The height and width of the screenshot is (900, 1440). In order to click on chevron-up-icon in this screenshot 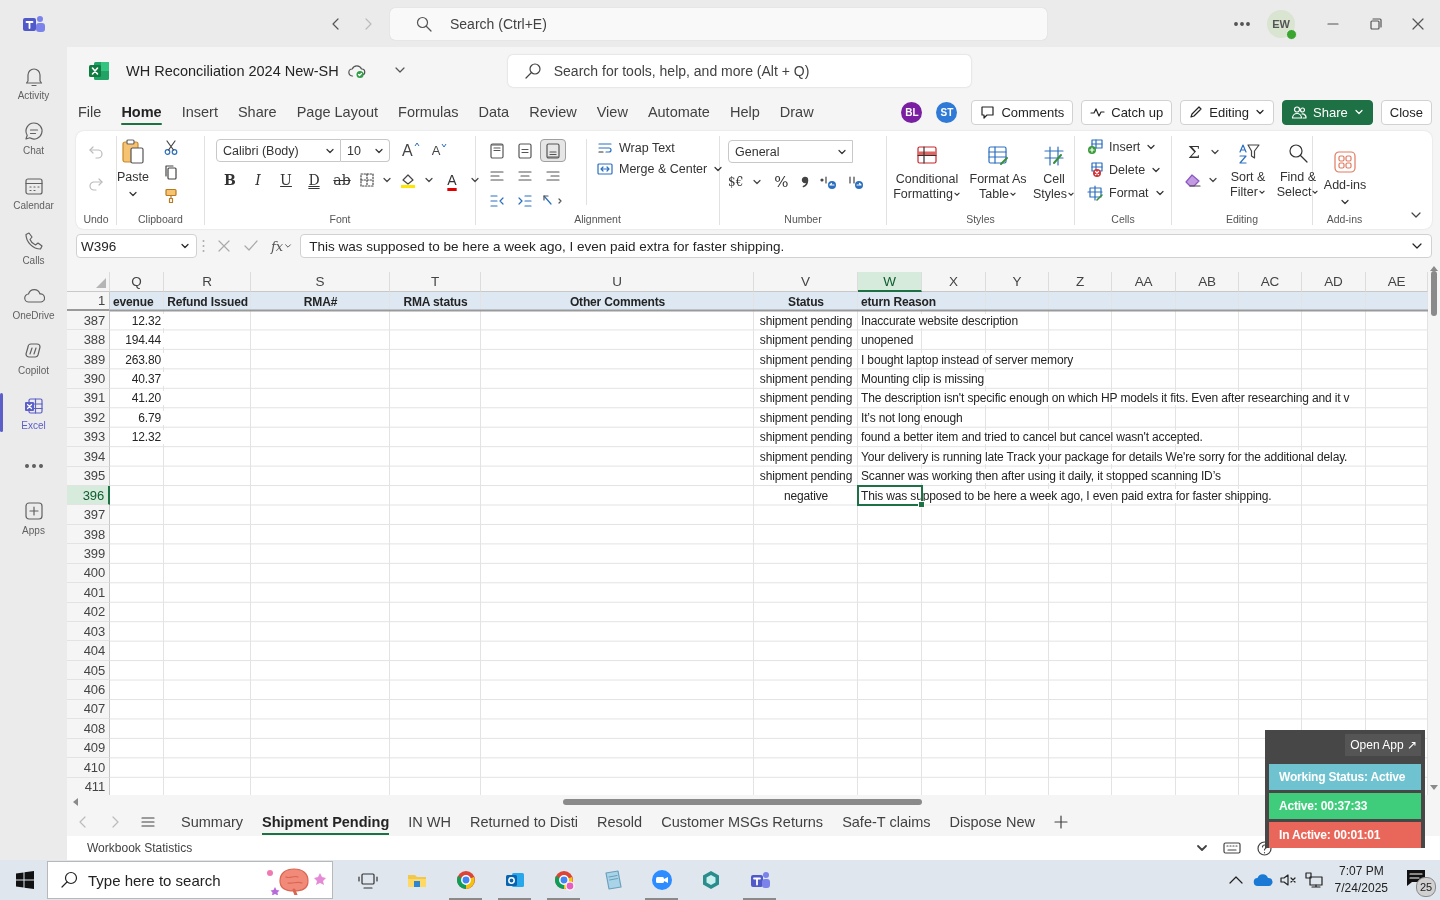, I will do `click(1235, 880)`.